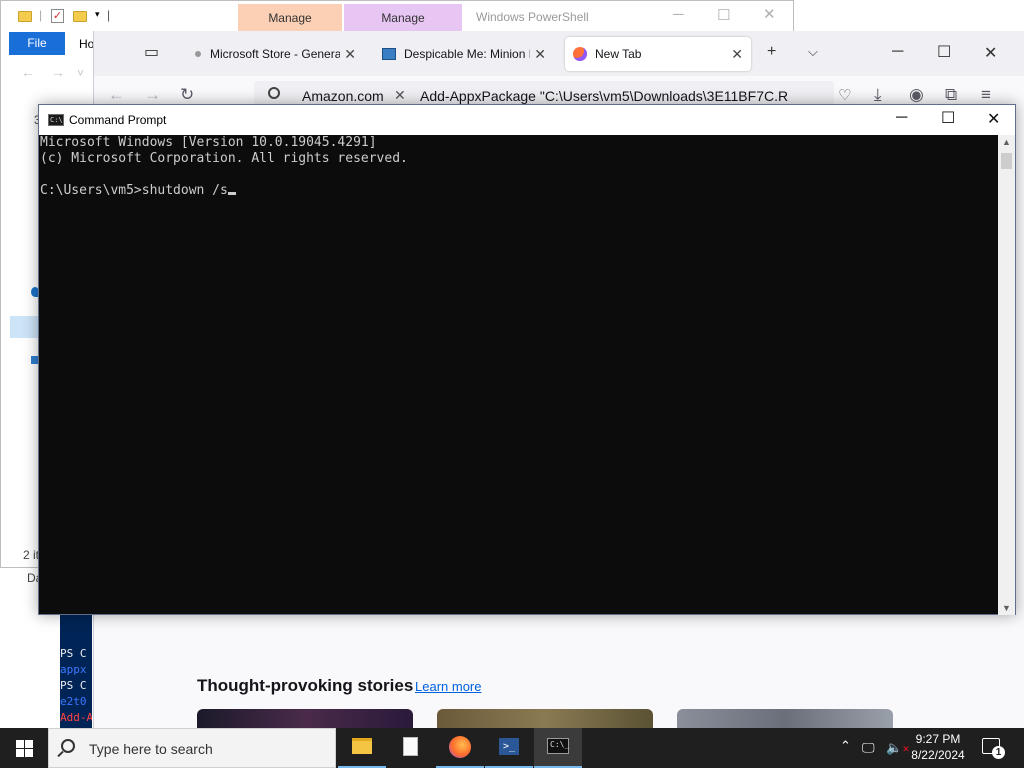 The image size is (1024, 768). I want to click on remove-engine-icon: ✕, so click(400, 95).